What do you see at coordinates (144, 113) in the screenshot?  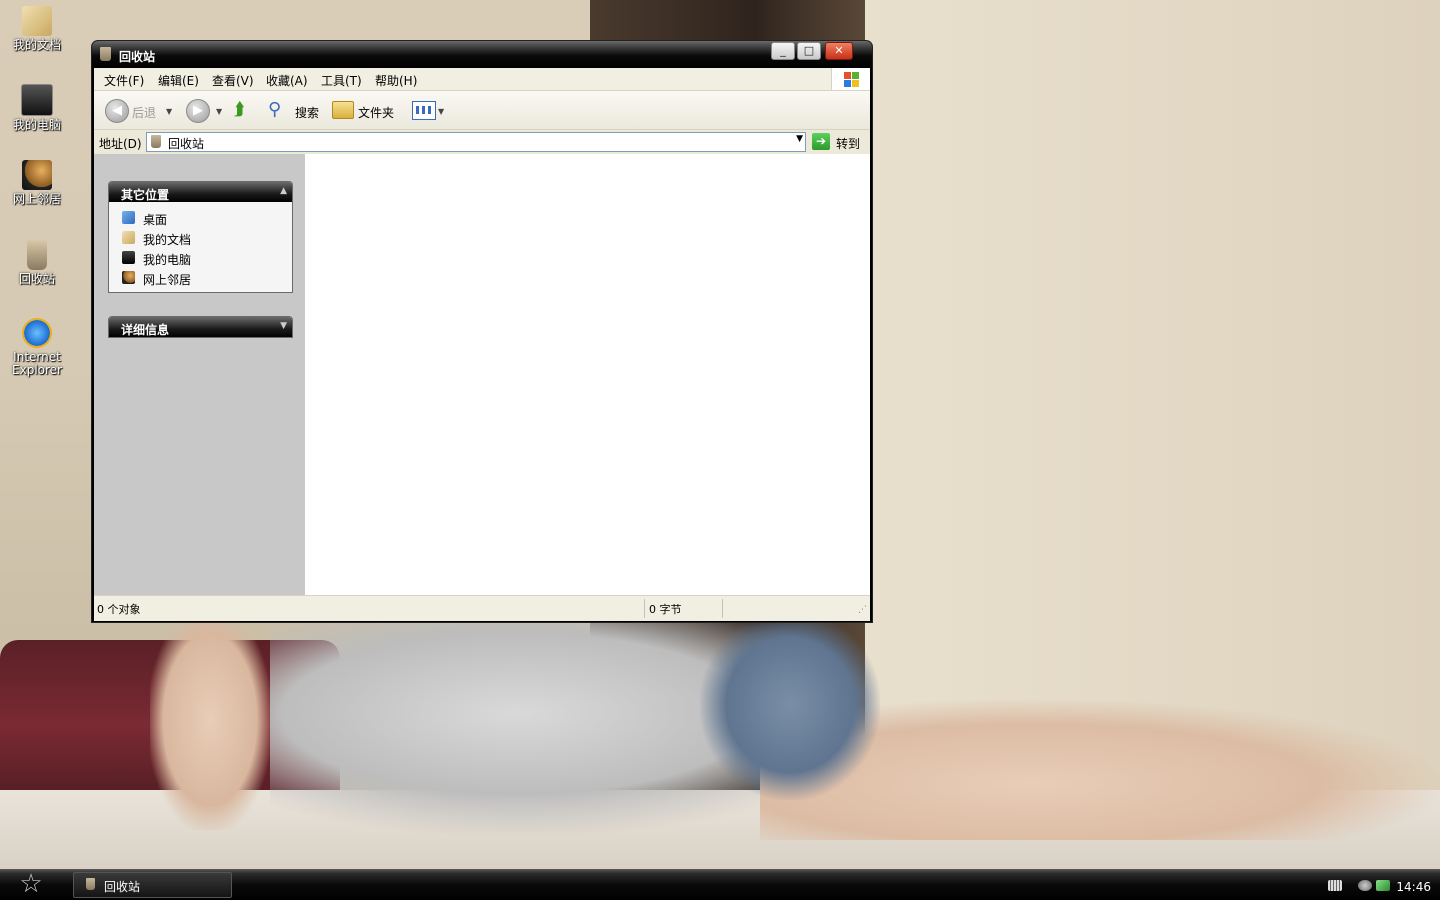 I see `back-label: 后退` at bounding box center [144, 113].